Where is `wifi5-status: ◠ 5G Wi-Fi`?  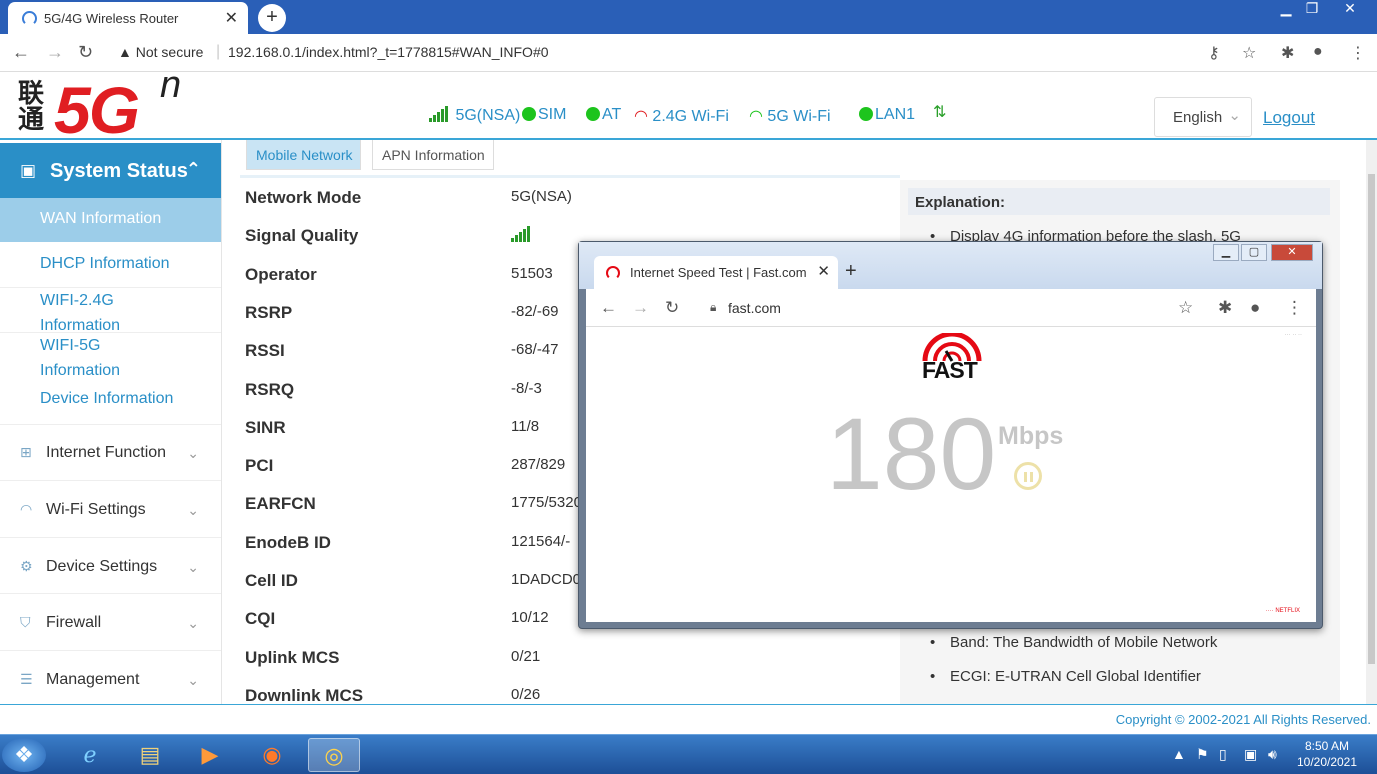
wifi5-status: ◠ 5G Wi-Fi is located at coordinates (790, 116).